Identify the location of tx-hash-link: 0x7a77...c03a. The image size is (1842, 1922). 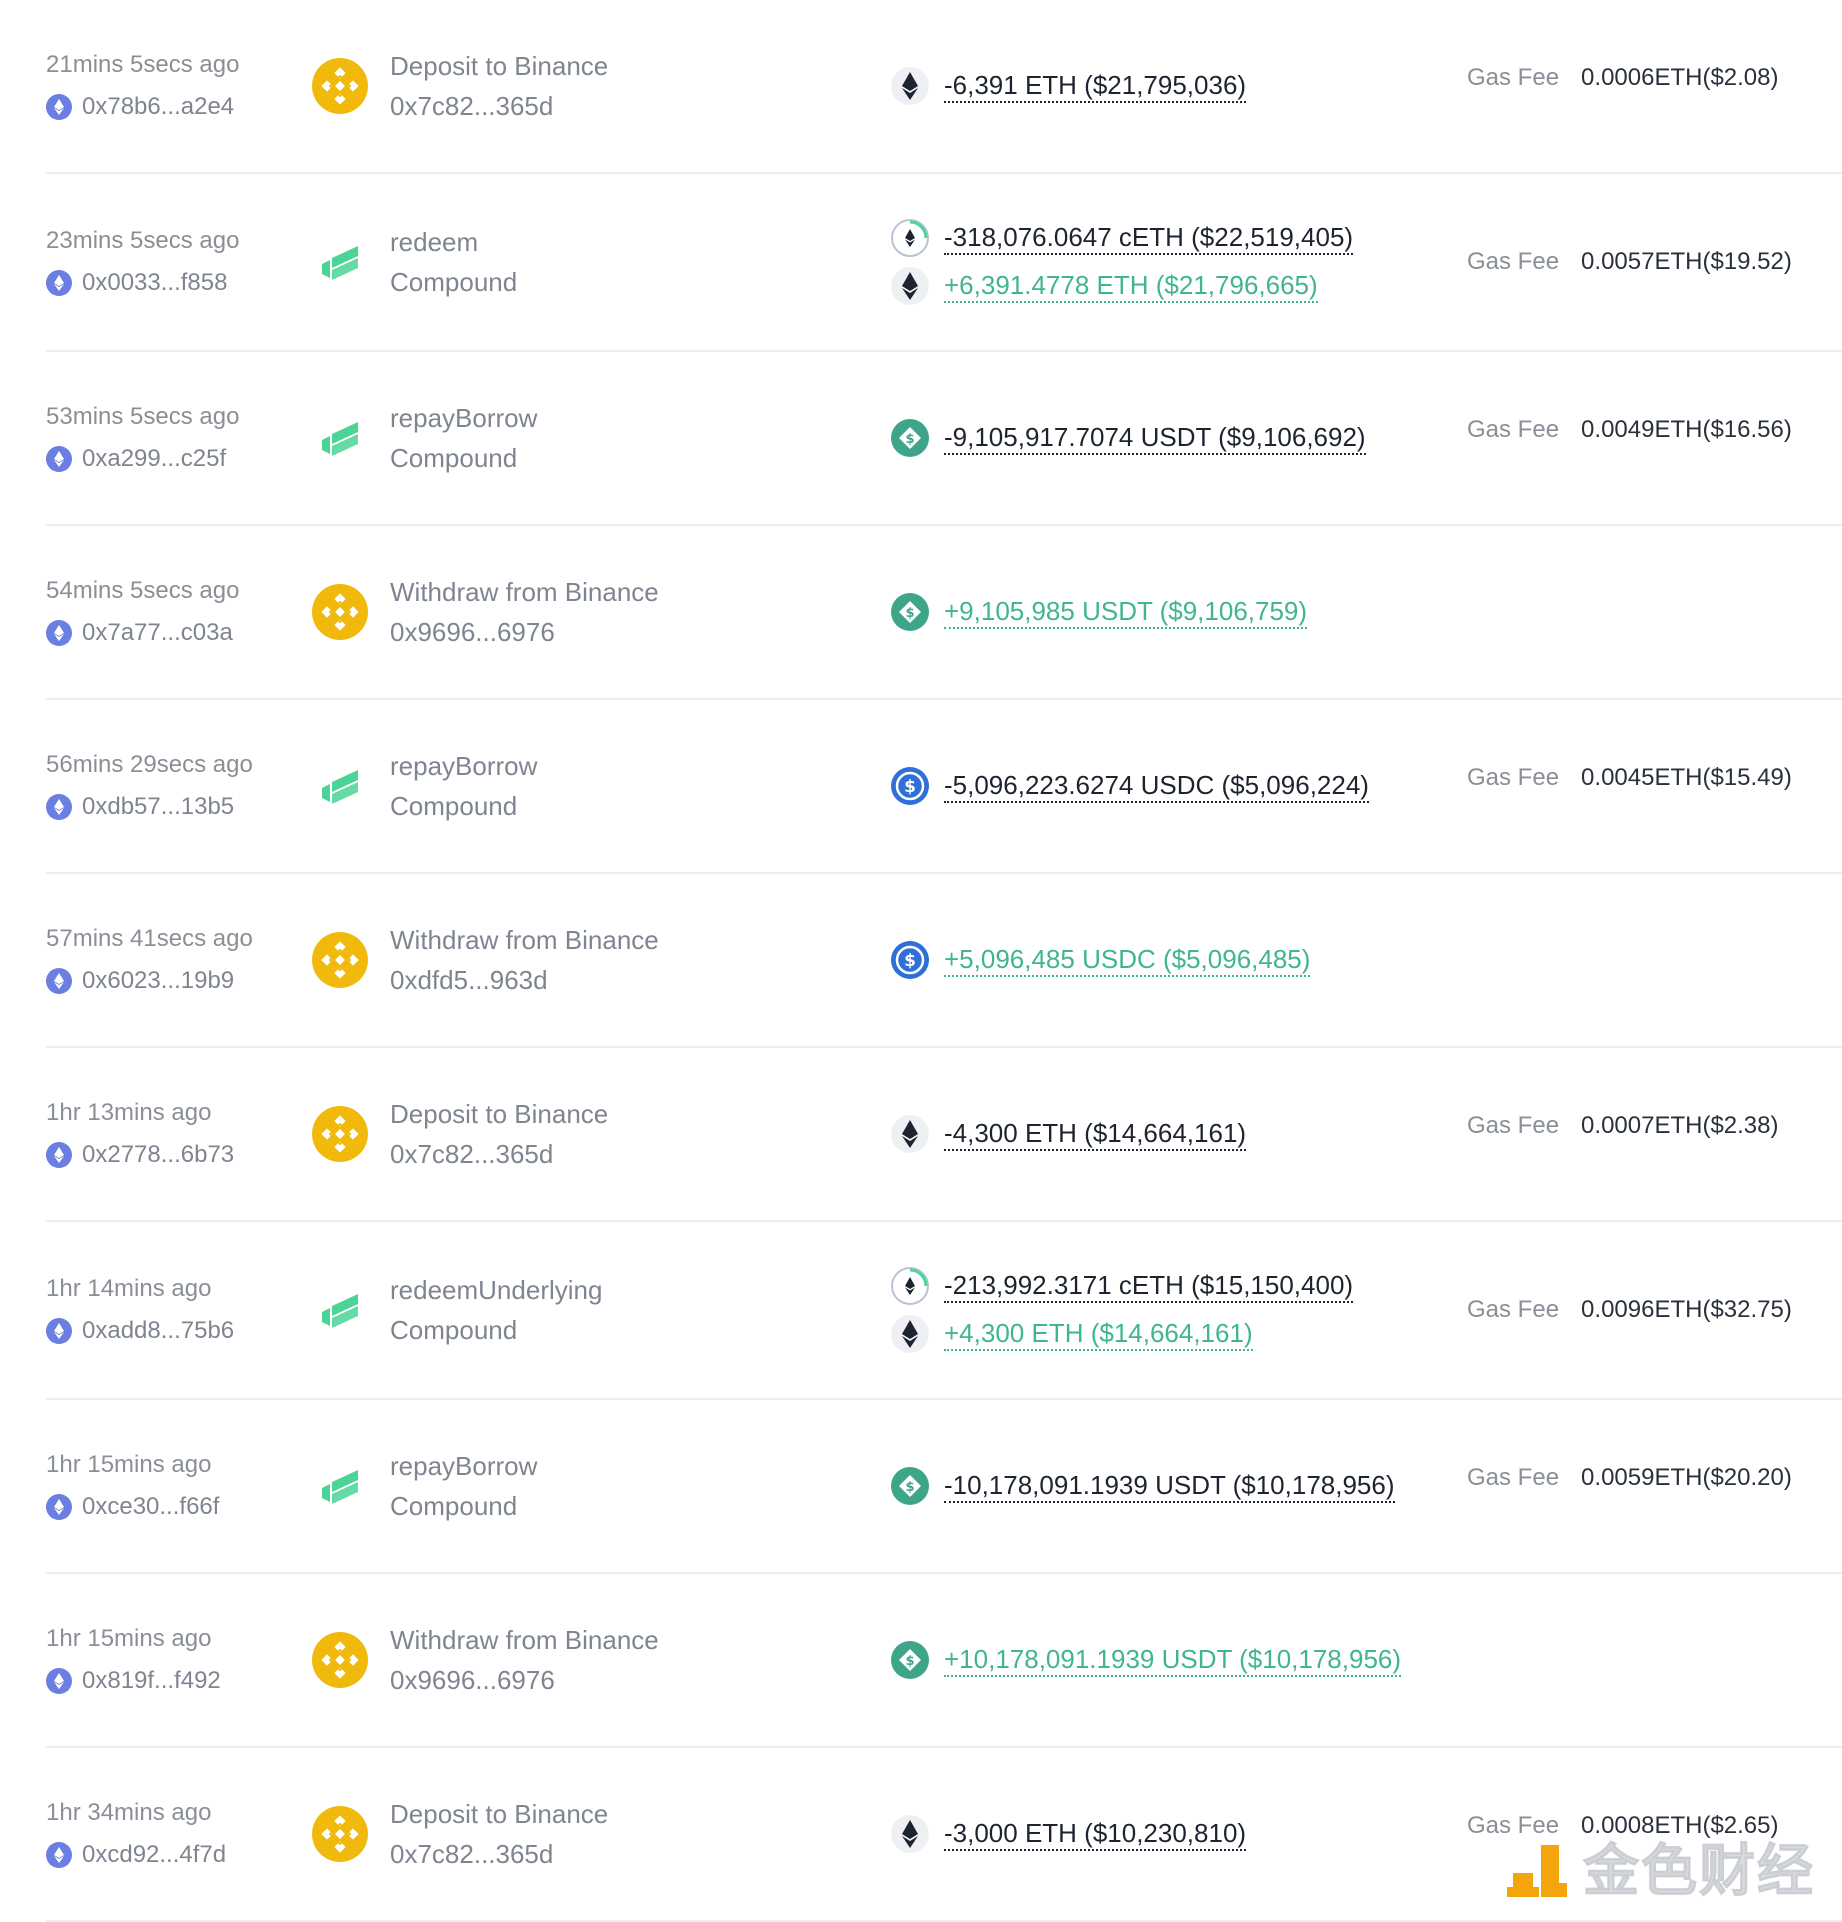
(176, 633).